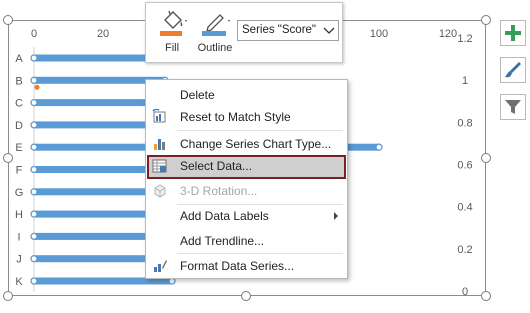  What do you see at coordinates (215, 48) in the screenshot?
I see `outline-label: Outline` at bounding box center [215, 48].